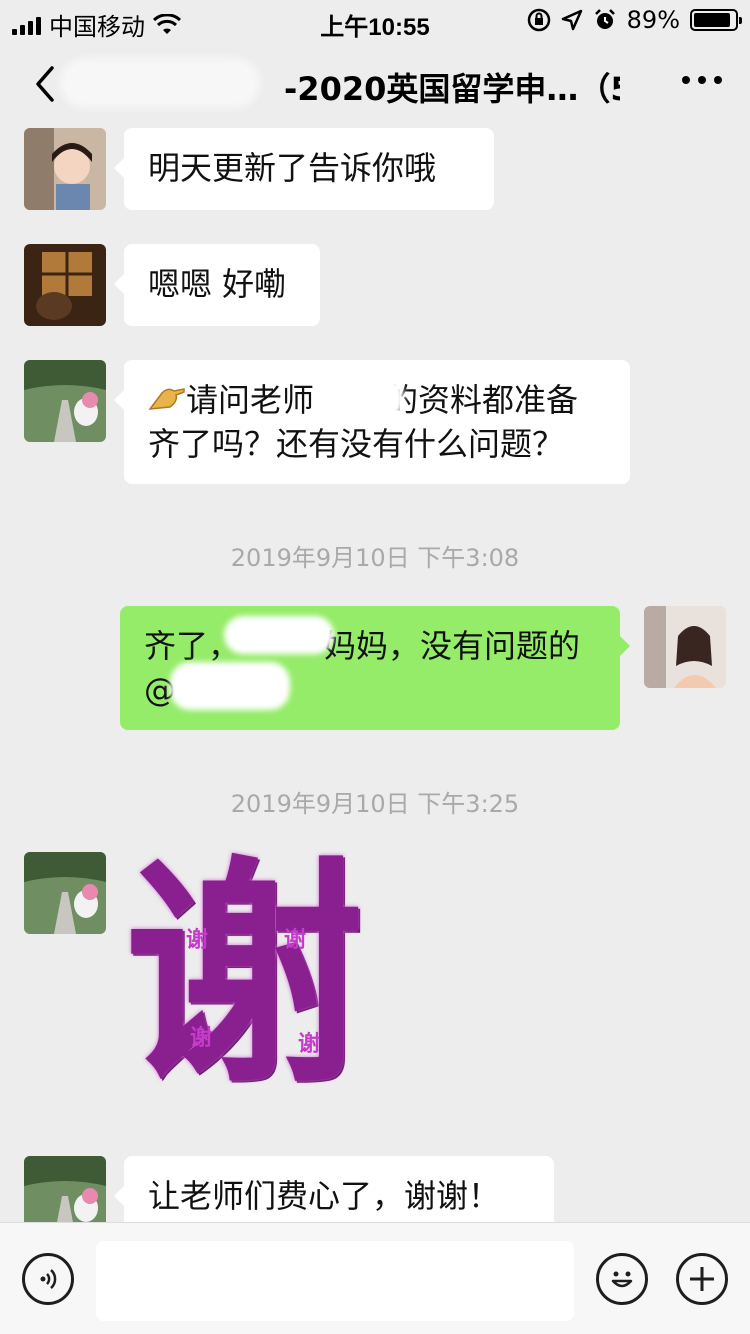  I want to click on avatar-girl, so click(65, 169).